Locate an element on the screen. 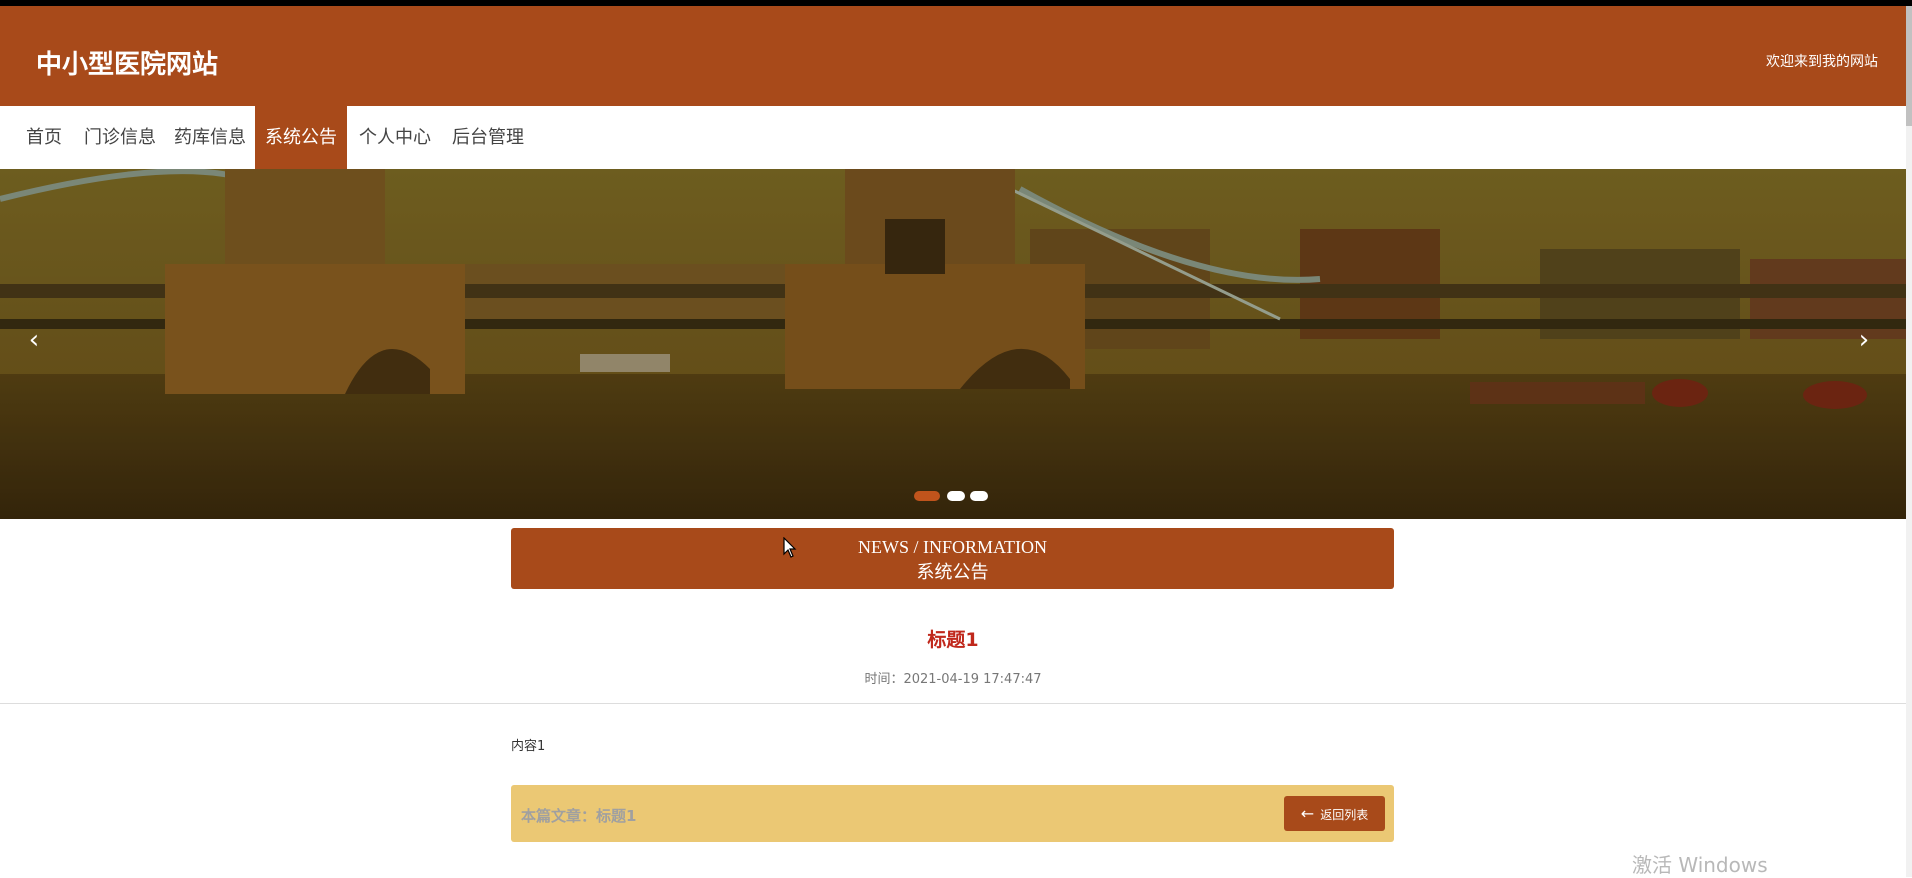 The image size is (1912, 878). nav-item-personal-center: 个人中心 is located at coordinates (395, 137).